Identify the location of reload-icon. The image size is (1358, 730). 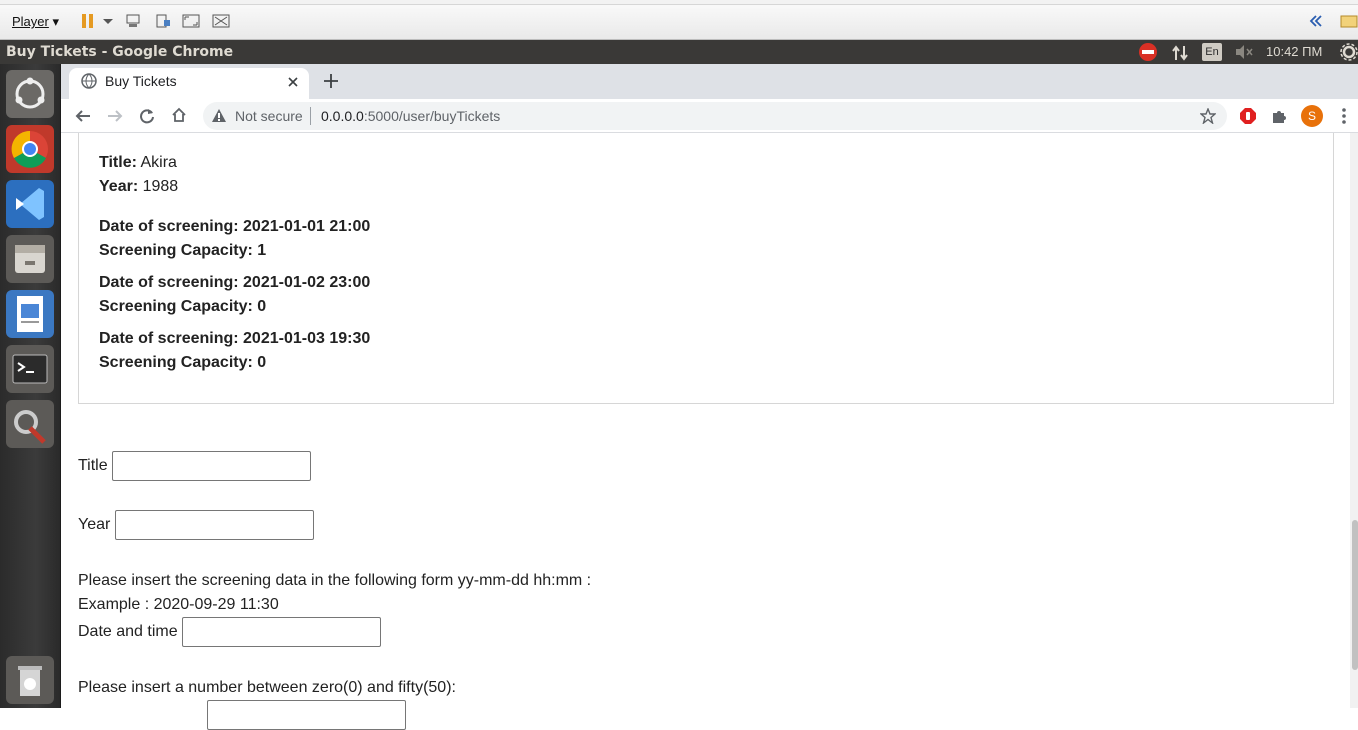
(147, 118).